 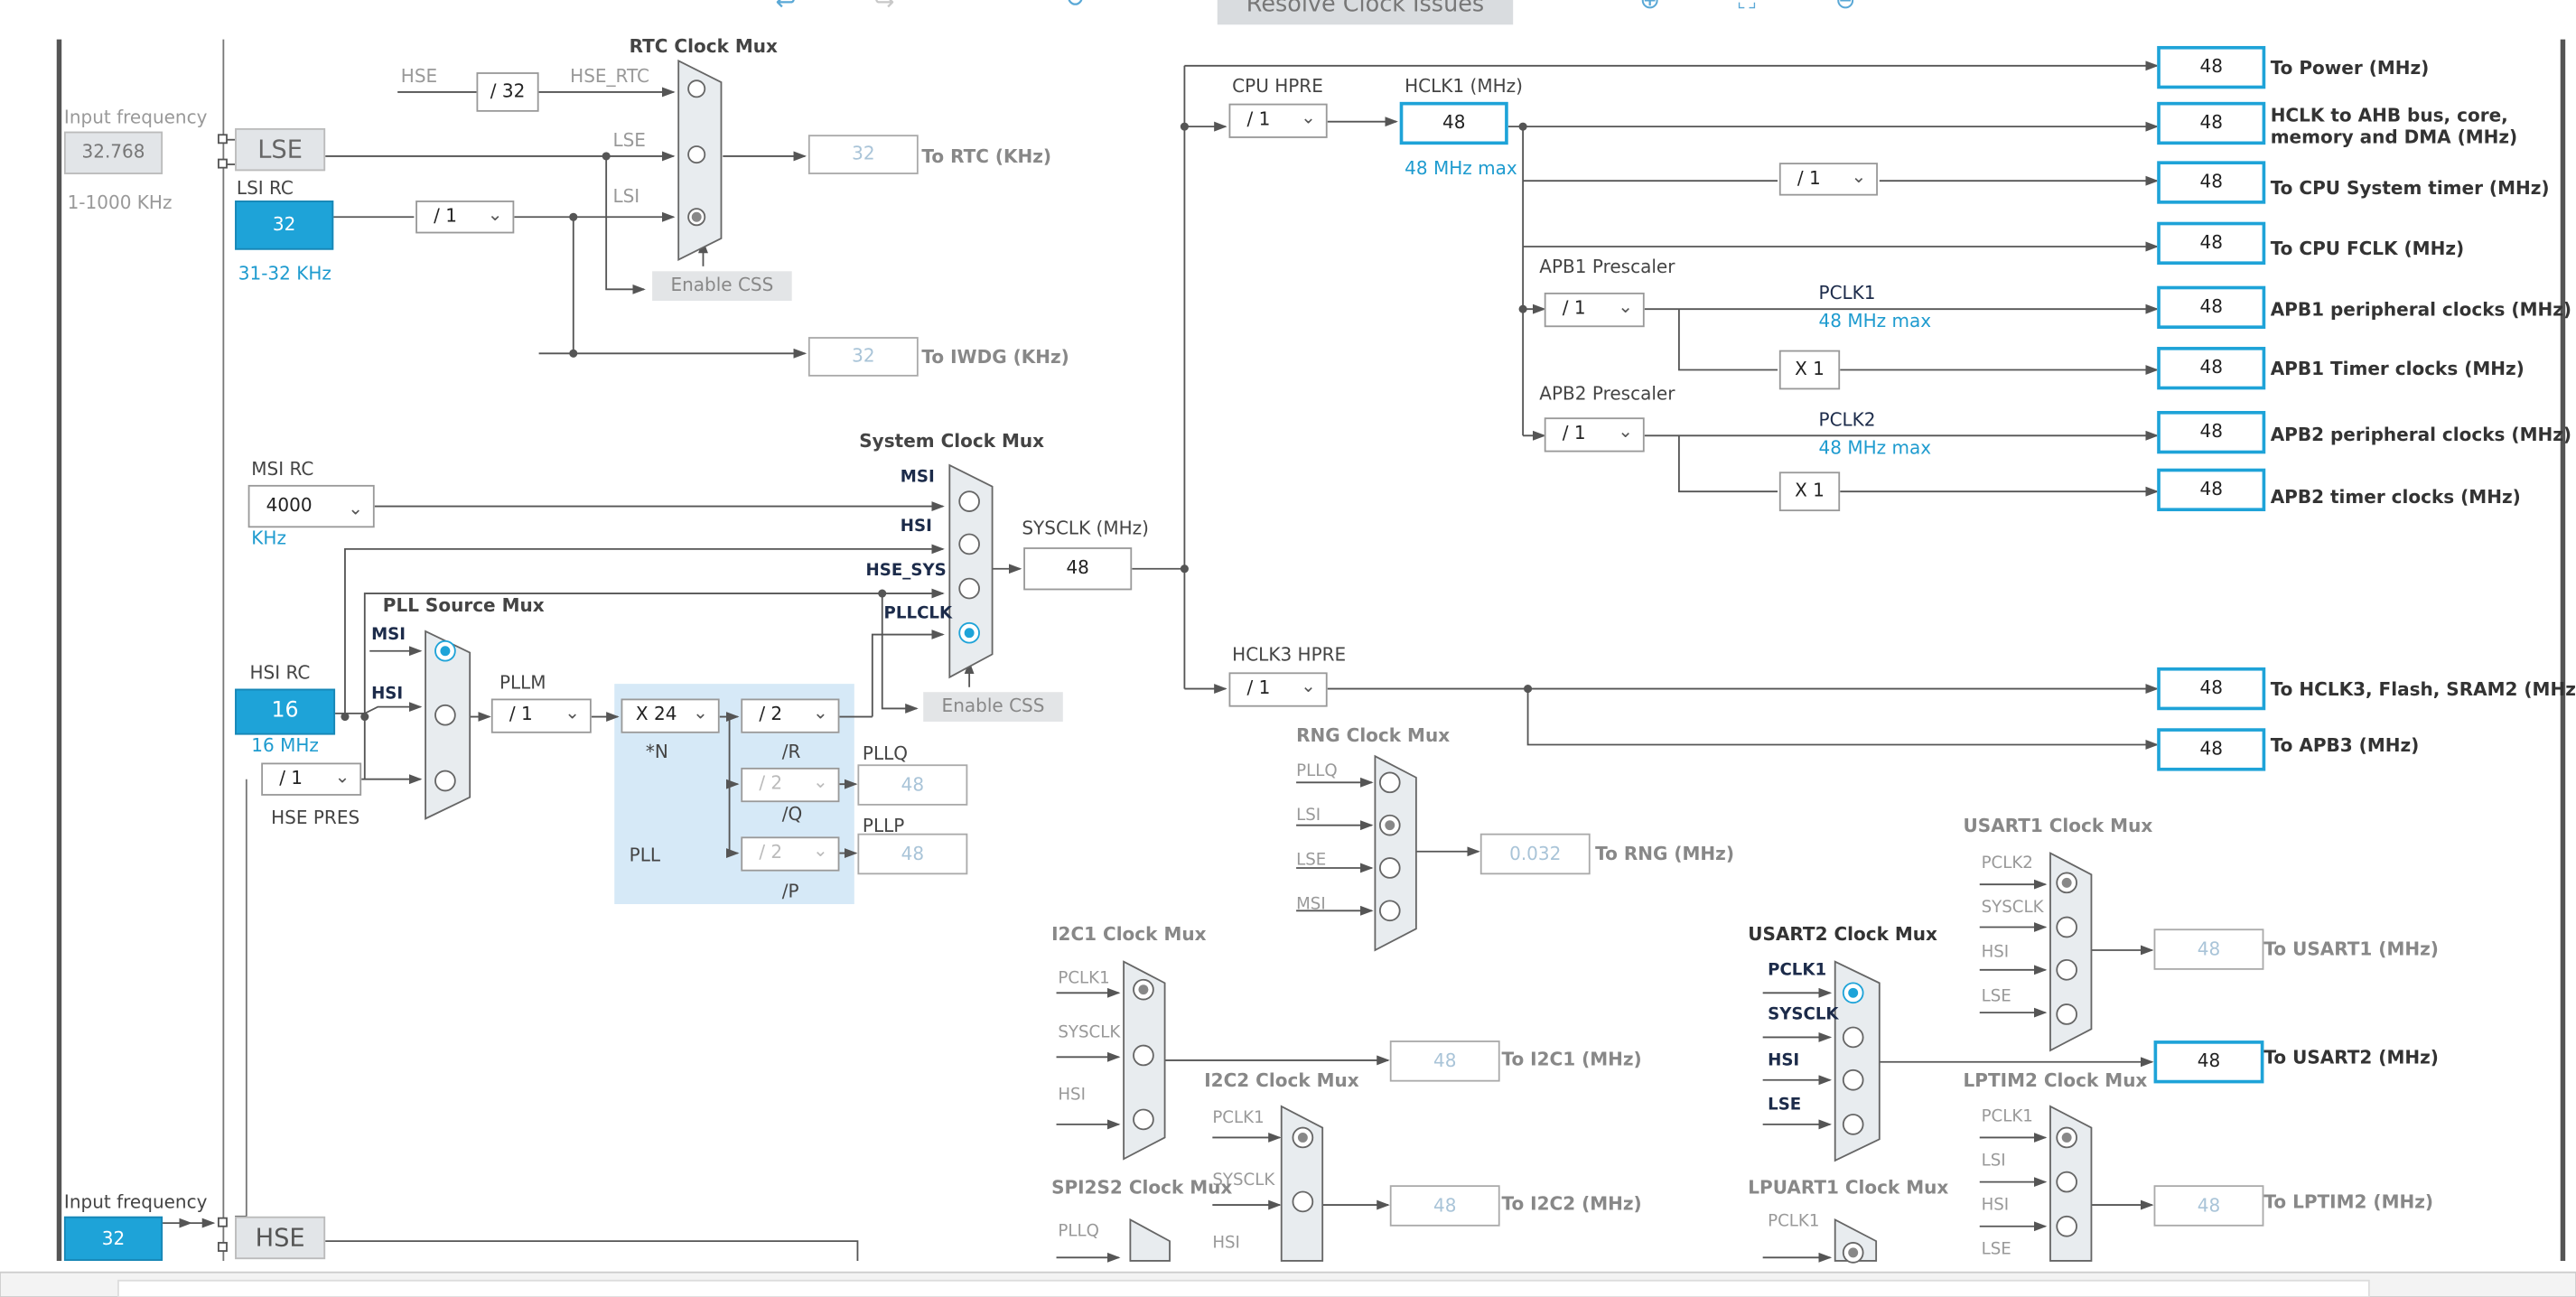 What do you see at coordinates (912, 854) in the screenshot?
I see `pllp-output-value: 48` at bounding box center [912, 854].